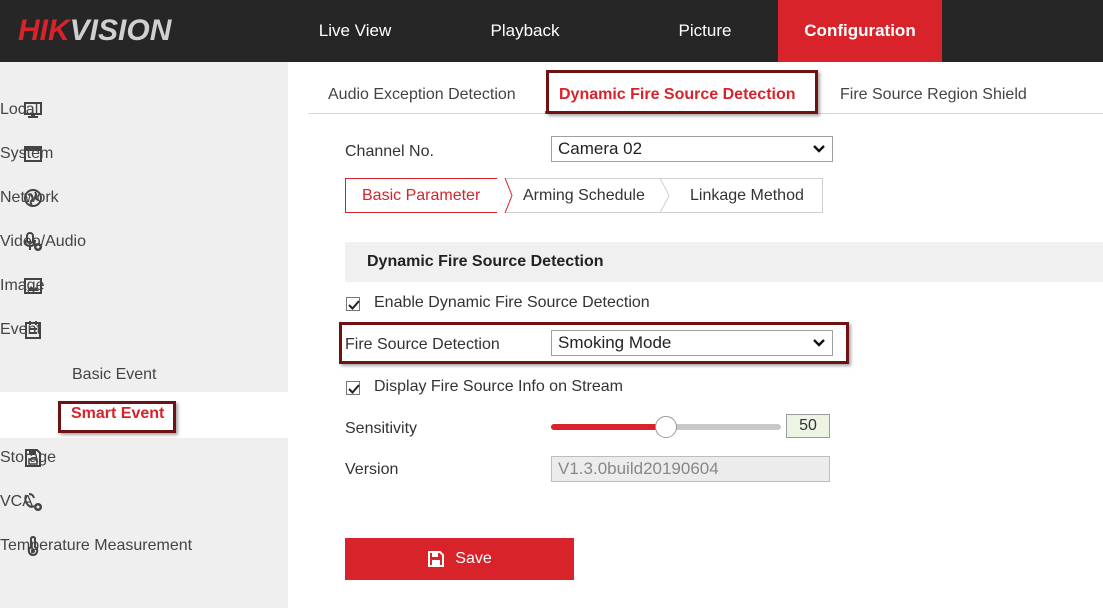  What do you see at coordinates (692, 343) in the screenshot?
I see `fire-source-detection-select: Smoking Mode` at bounding box center [692, 343].